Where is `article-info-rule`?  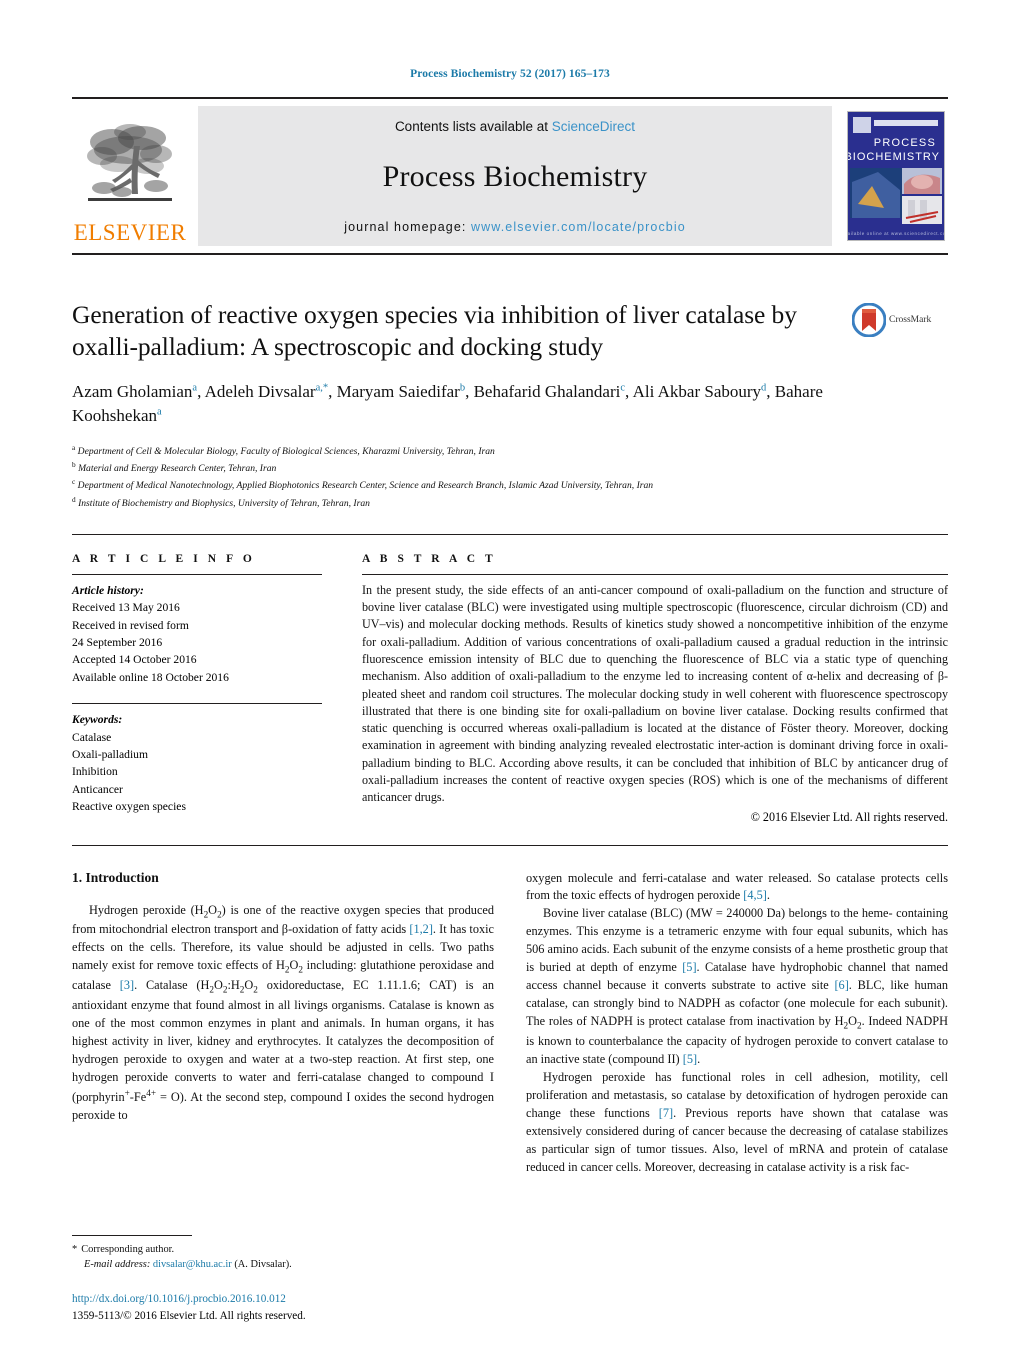 article-info-rule is located at coordinates (197, 574).